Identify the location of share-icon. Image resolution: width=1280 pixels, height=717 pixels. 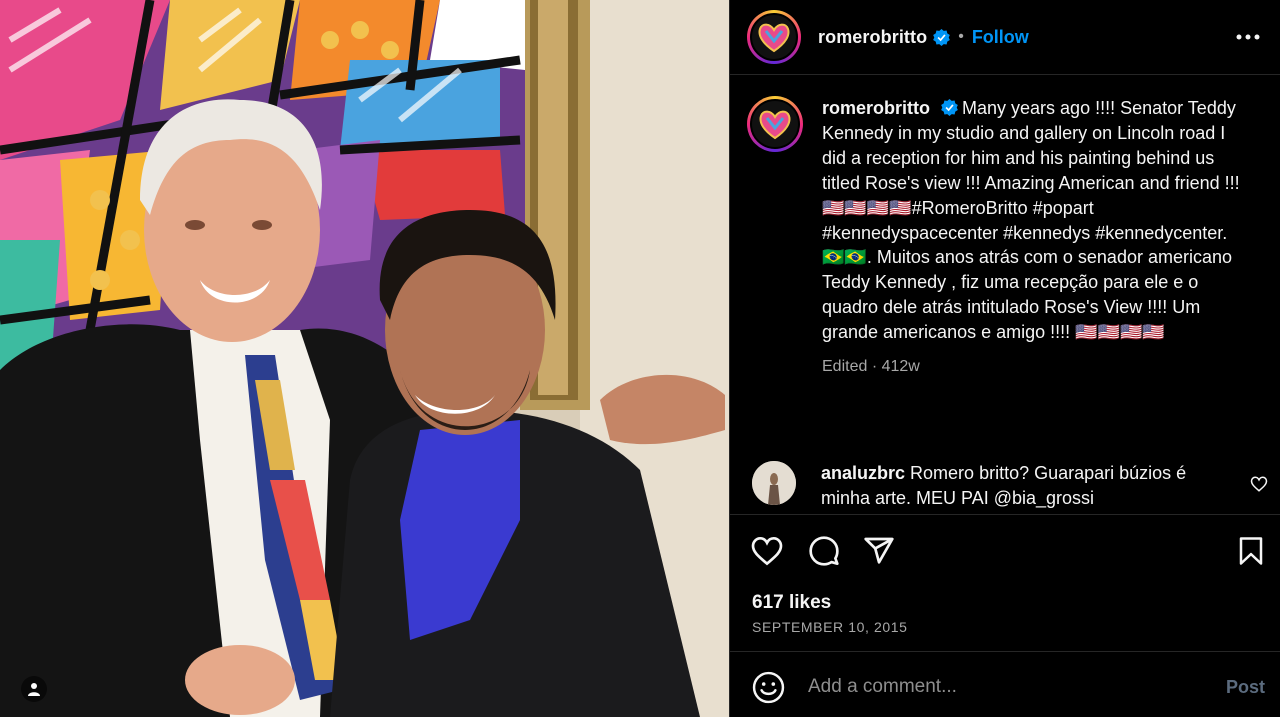
(879, 551).